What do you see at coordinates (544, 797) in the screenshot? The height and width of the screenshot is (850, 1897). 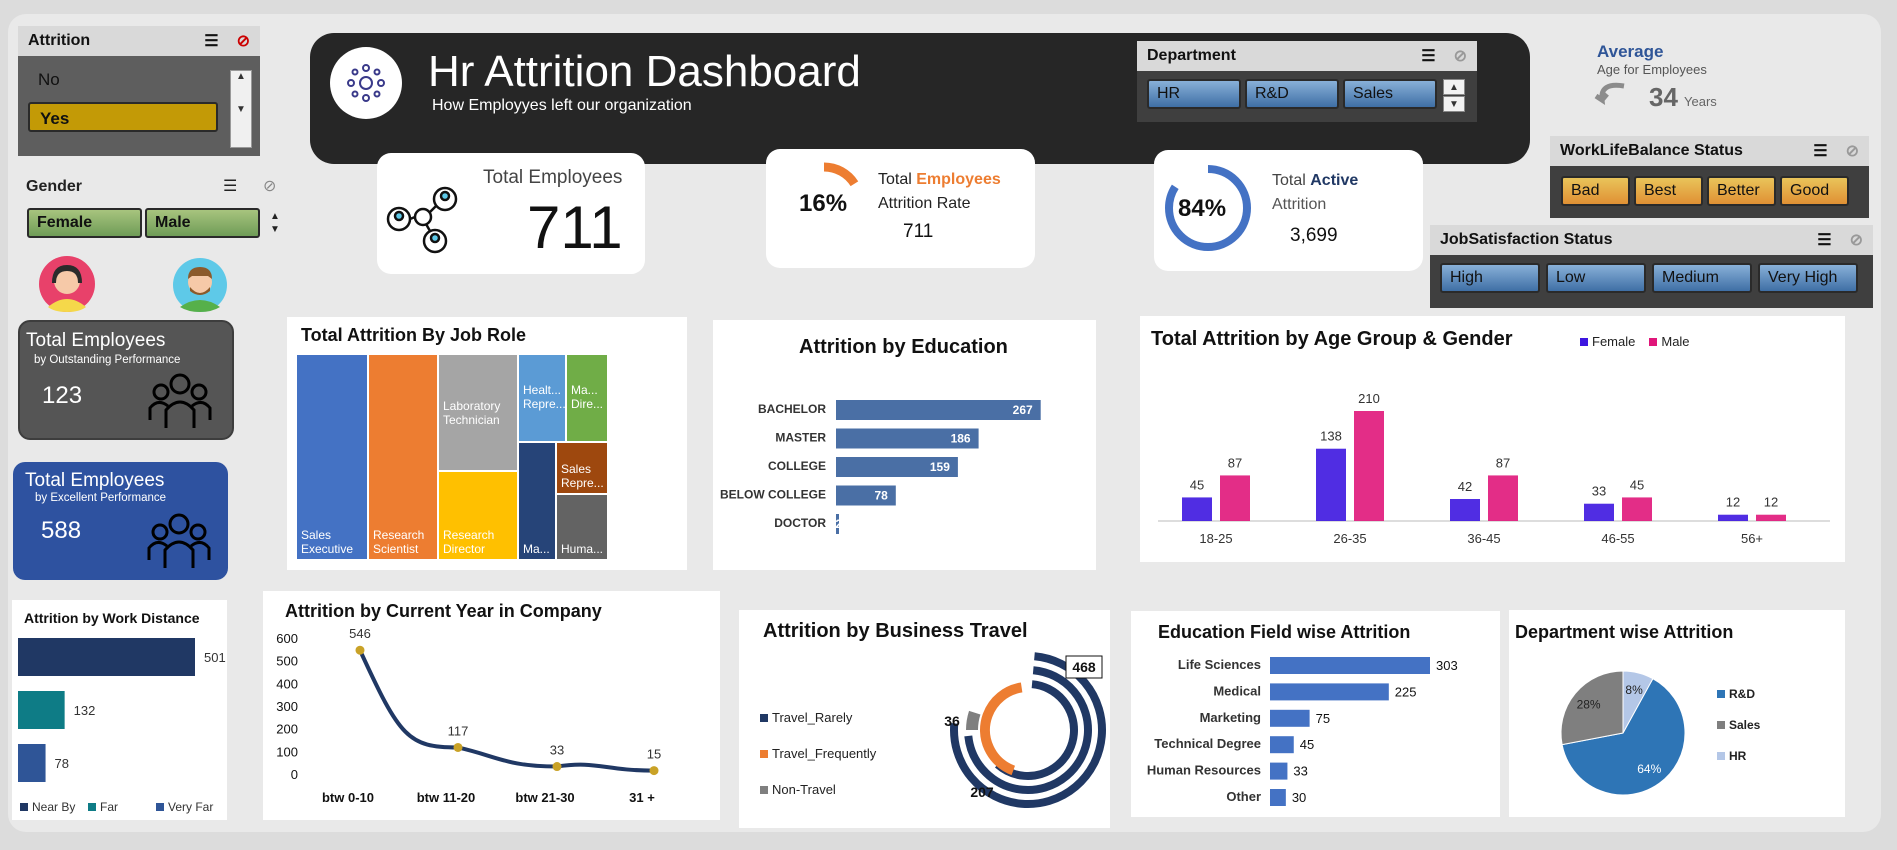 I see `x-tick: btw 21-30` at bounding box center [544, 797].